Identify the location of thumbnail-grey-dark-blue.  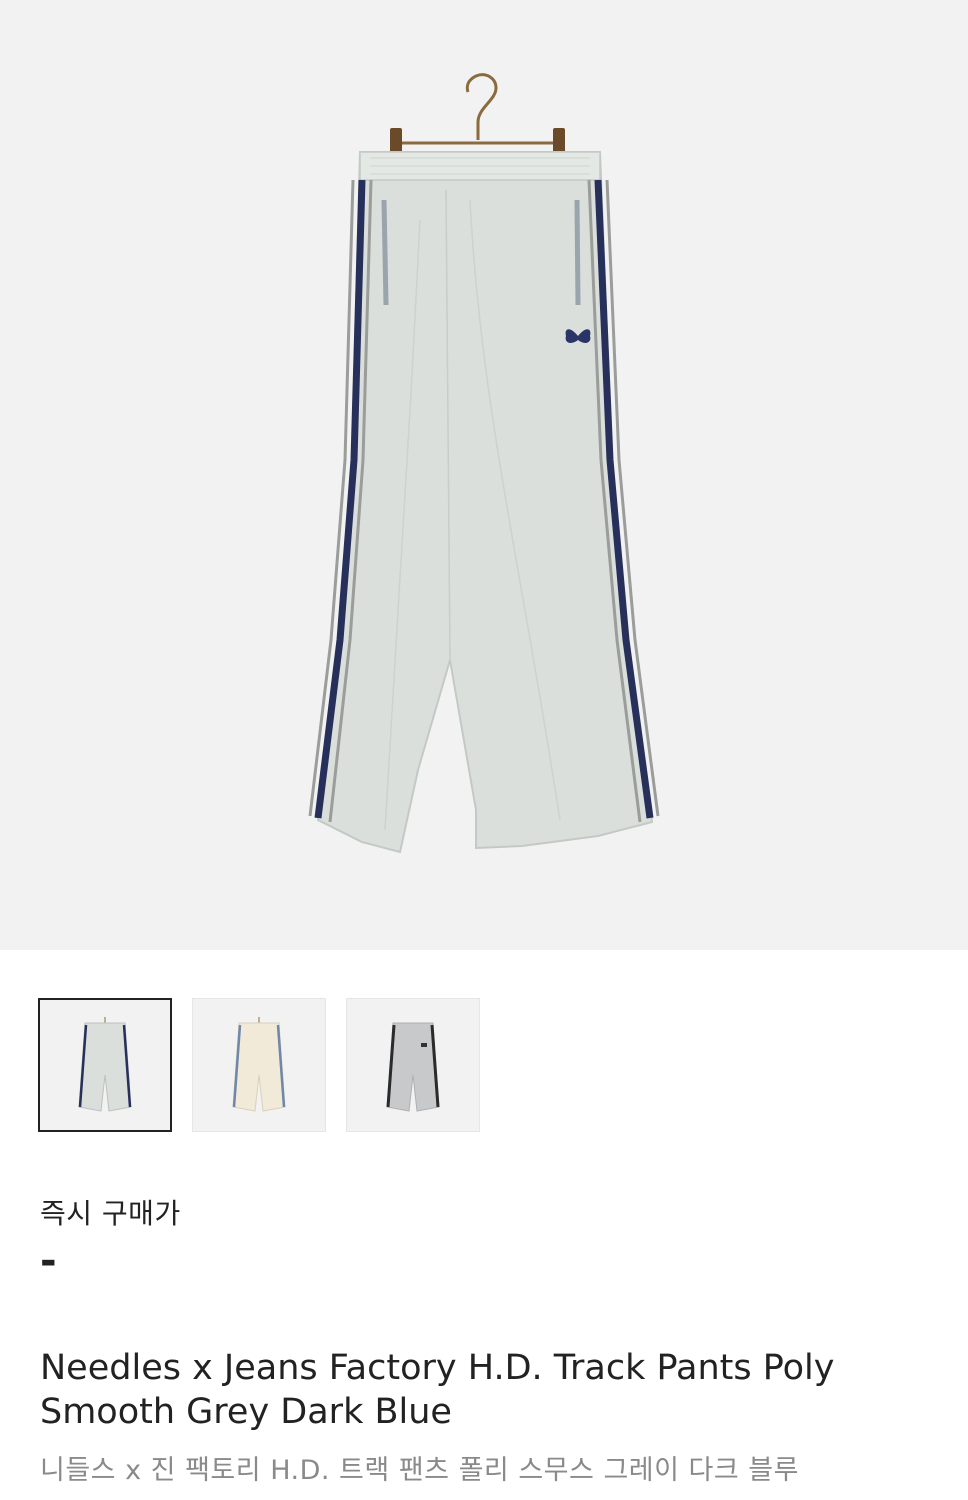
(105, 1065).